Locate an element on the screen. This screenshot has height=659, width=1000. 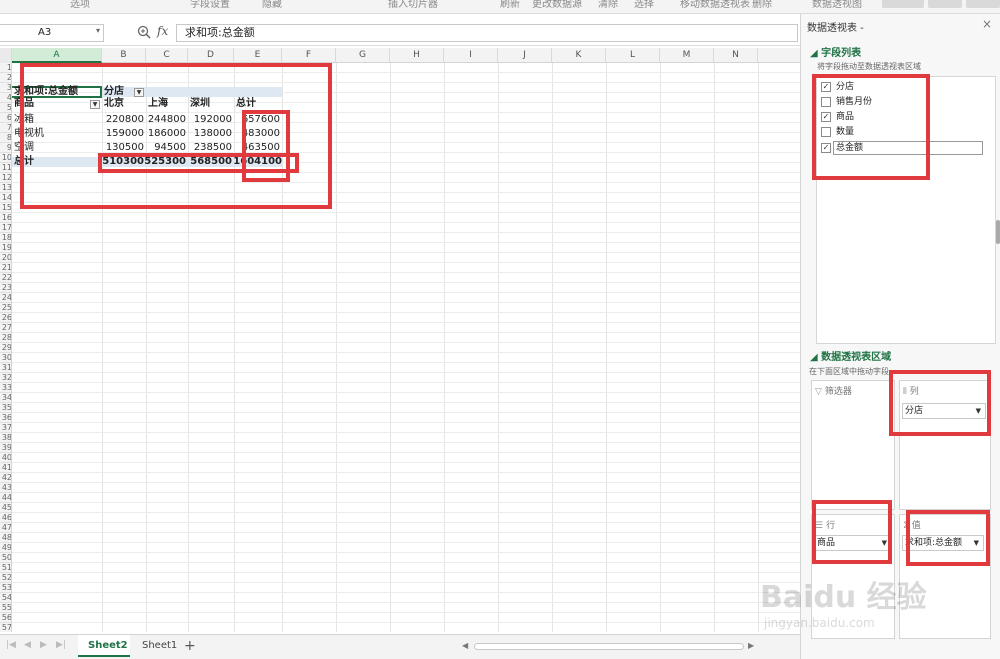
ribbon-label: 隐藏 is located at coordinates (272, 5).